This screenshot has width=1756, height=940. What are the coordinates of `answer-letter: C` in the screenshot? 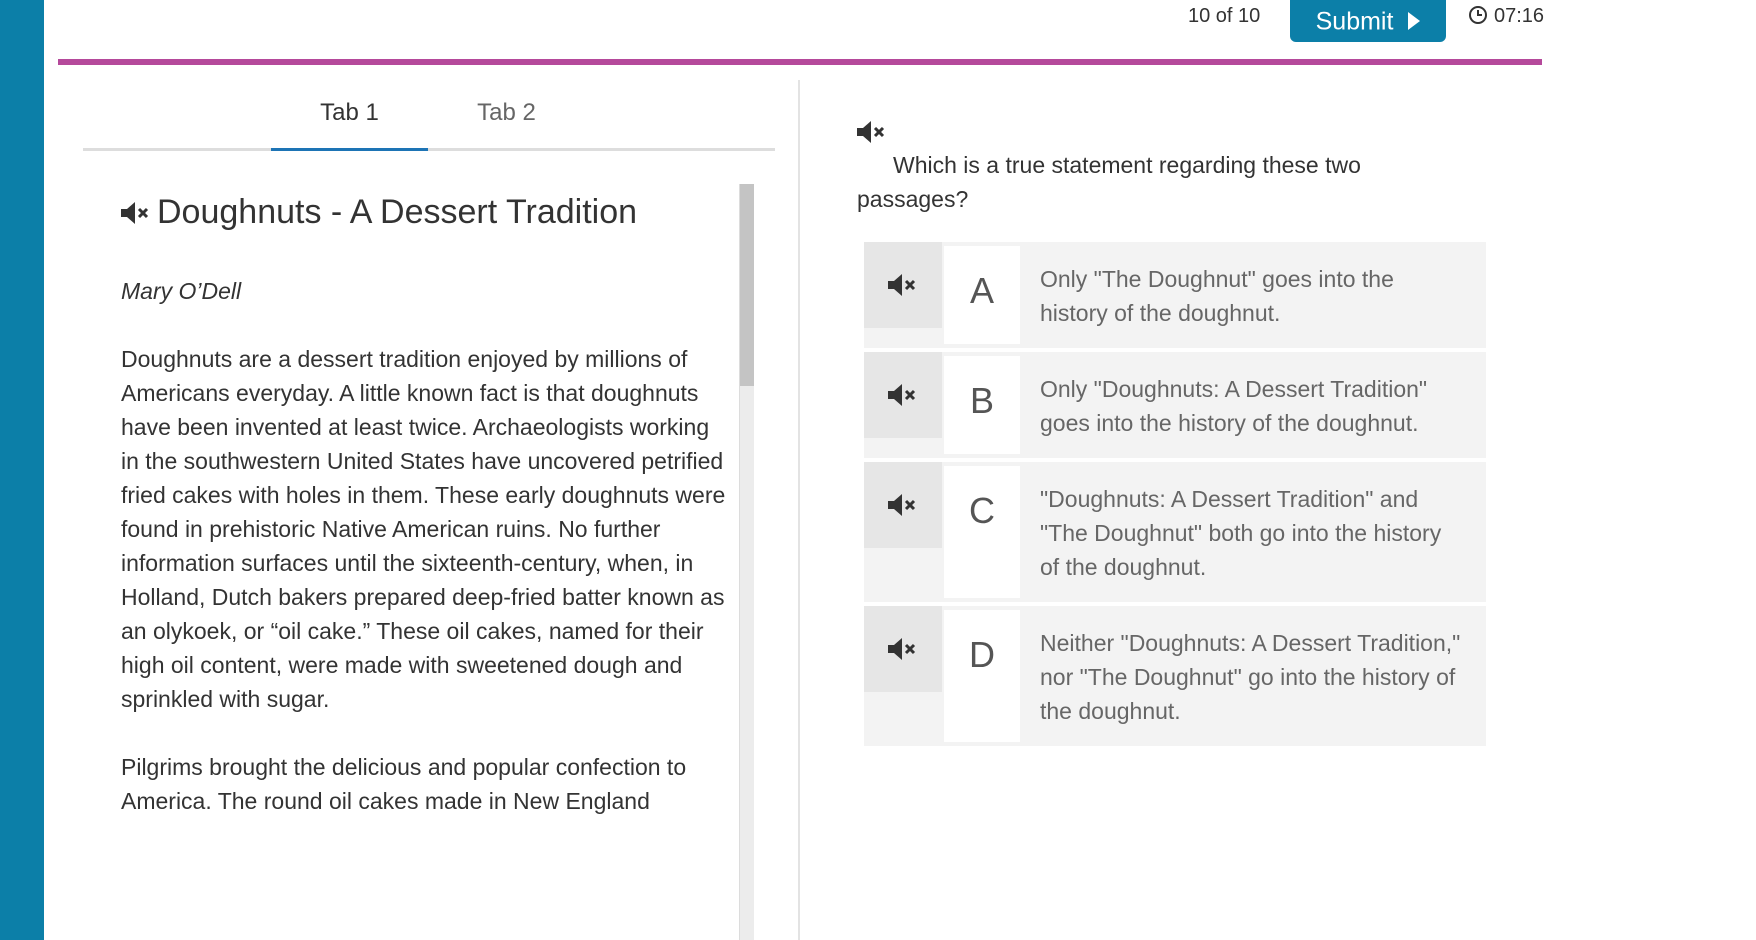 It's located at (982, 532).